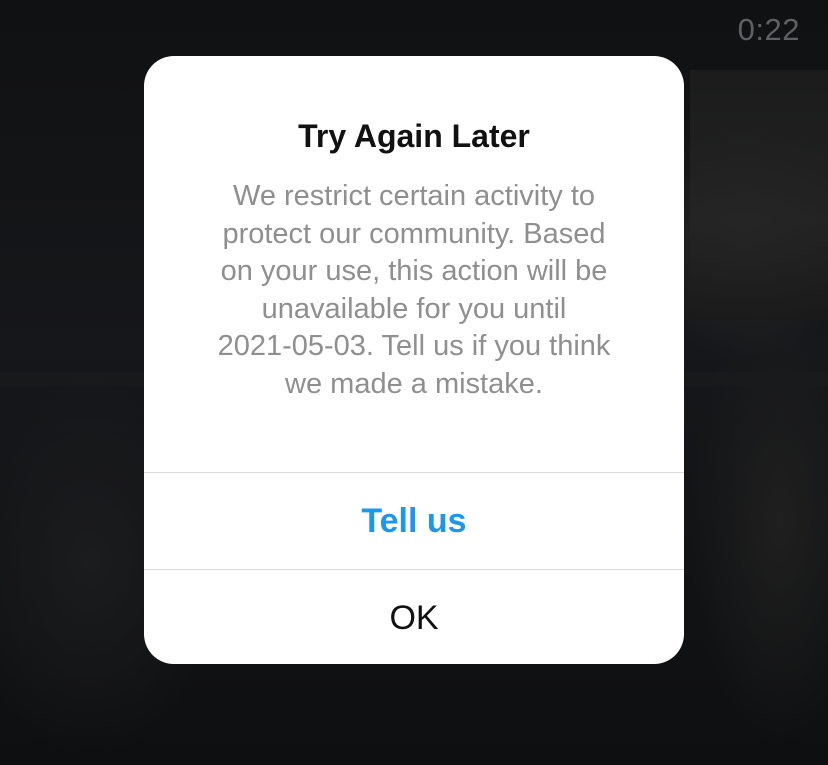 Image resolution: width=828 pixels, height=765 pixels. I want to click on ok-button: OK, so click(414, 616).